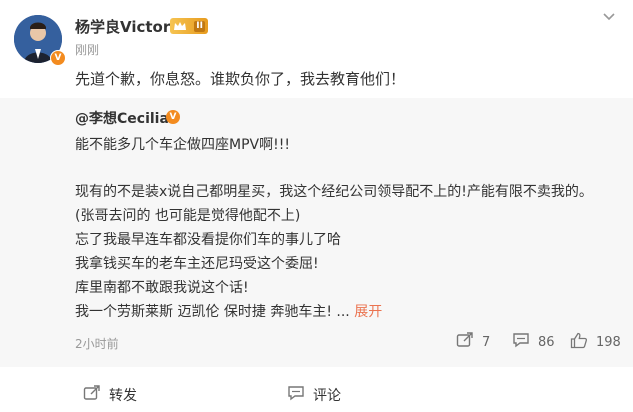  I want to click on repost-button: 转发, so click(110, 395).